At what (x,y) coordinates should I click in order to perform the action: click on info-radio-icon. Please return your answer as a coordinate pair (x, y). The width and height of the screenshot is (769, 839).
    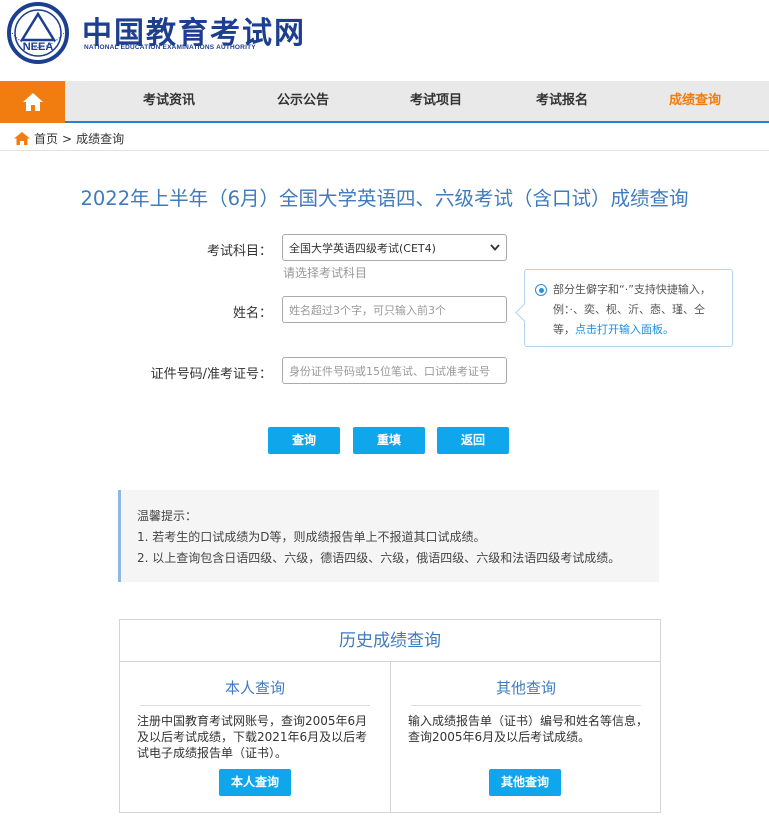
    Looking at the image, I should click on (541, 290).